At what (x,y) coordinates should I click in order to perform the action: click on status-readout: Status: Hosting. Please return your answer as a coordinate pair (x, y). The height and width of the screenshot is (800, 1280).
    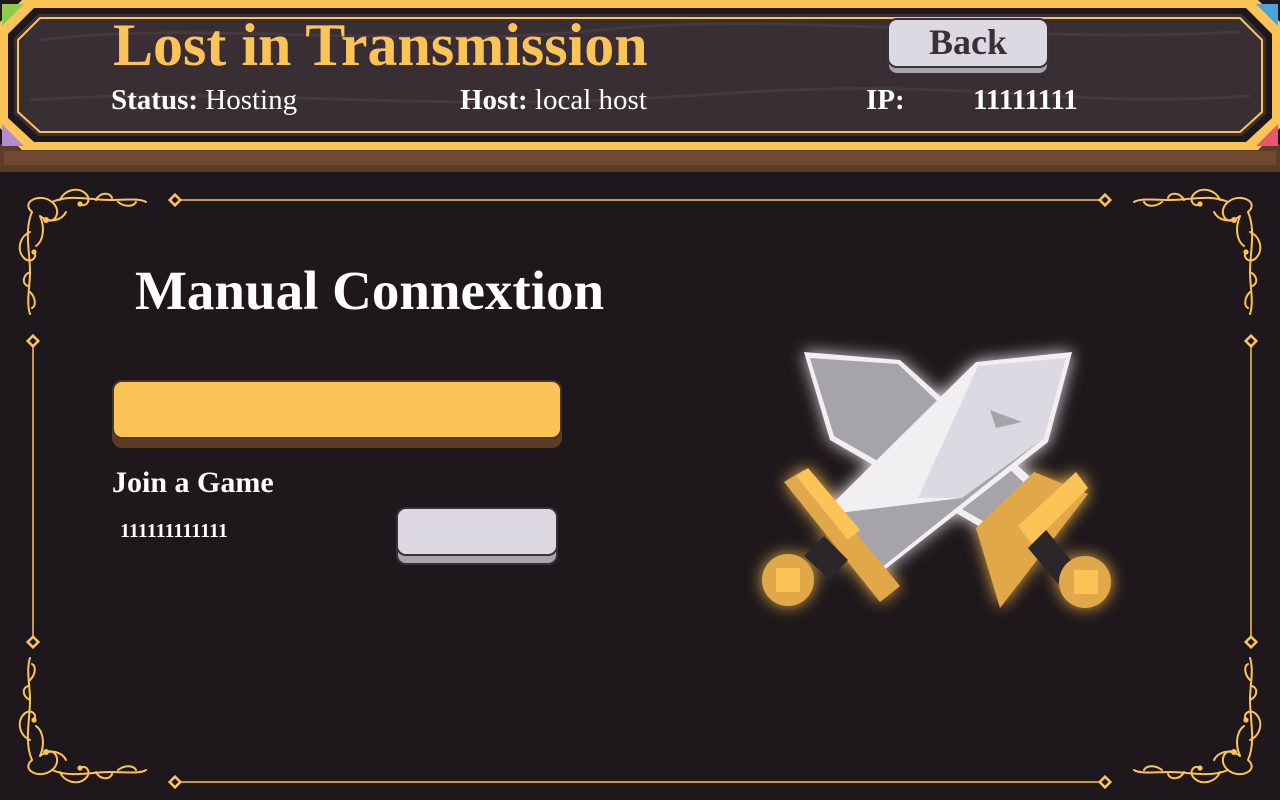
    Looking at the image, I should click on (204, 100).